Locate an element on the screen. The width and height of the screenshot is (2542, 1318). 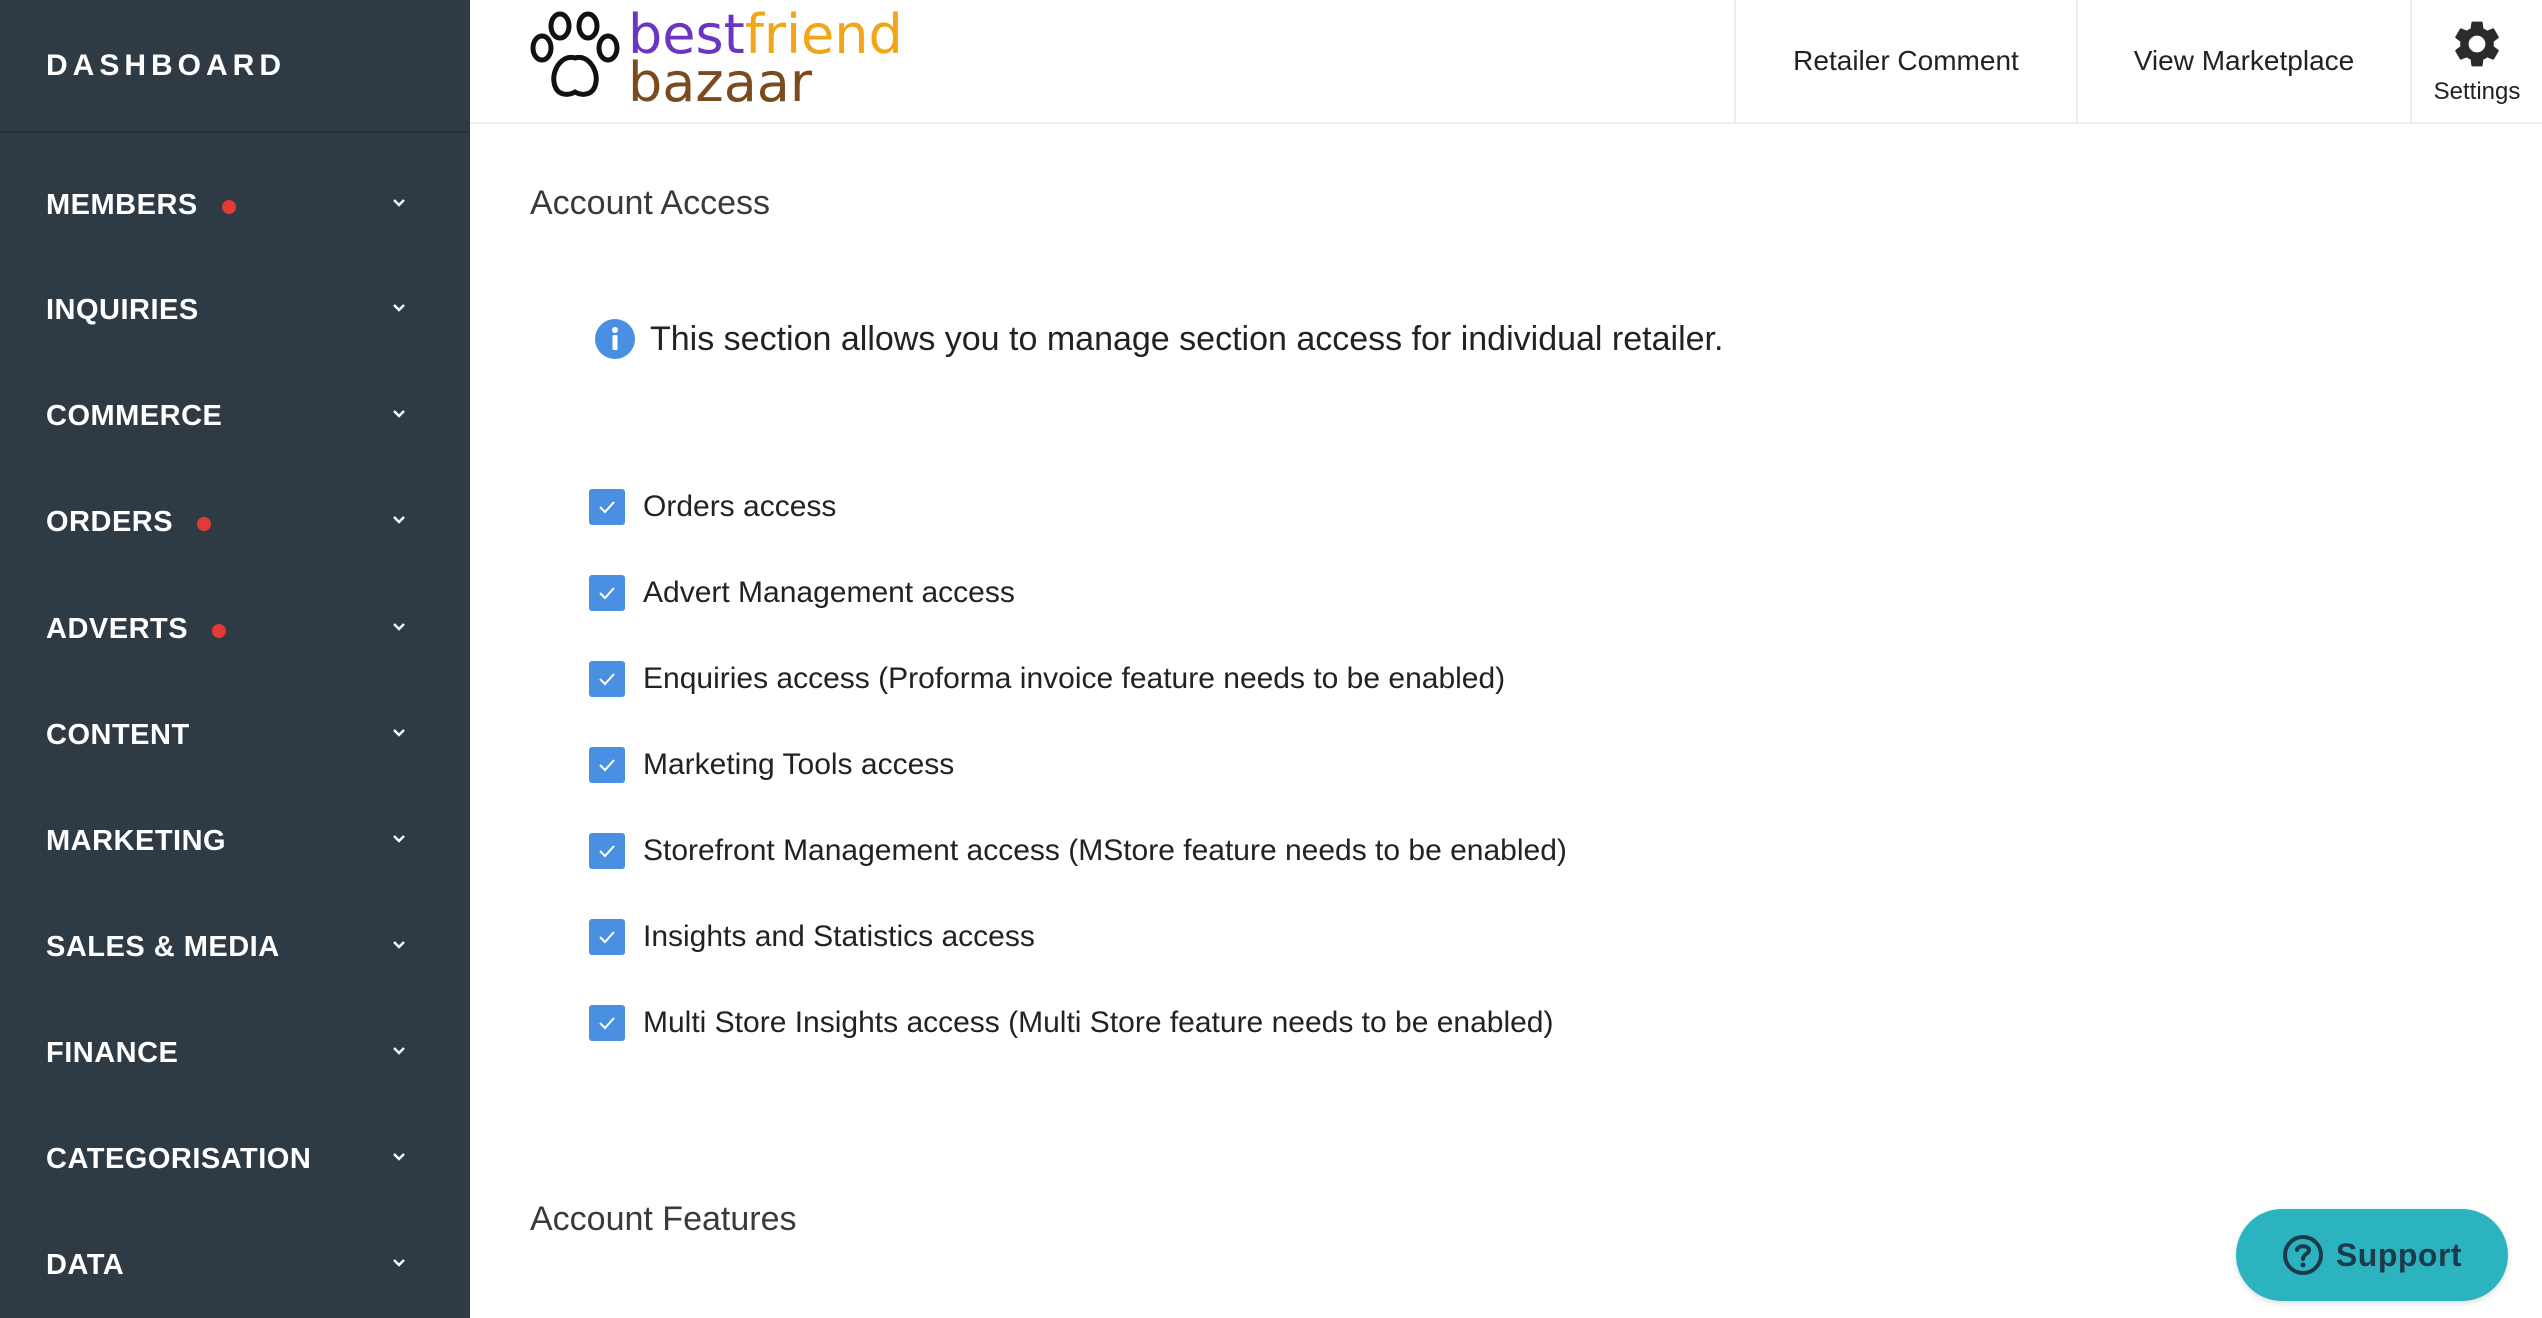
insights-statistics-access-checkbox is located at coordinates (607, 937).